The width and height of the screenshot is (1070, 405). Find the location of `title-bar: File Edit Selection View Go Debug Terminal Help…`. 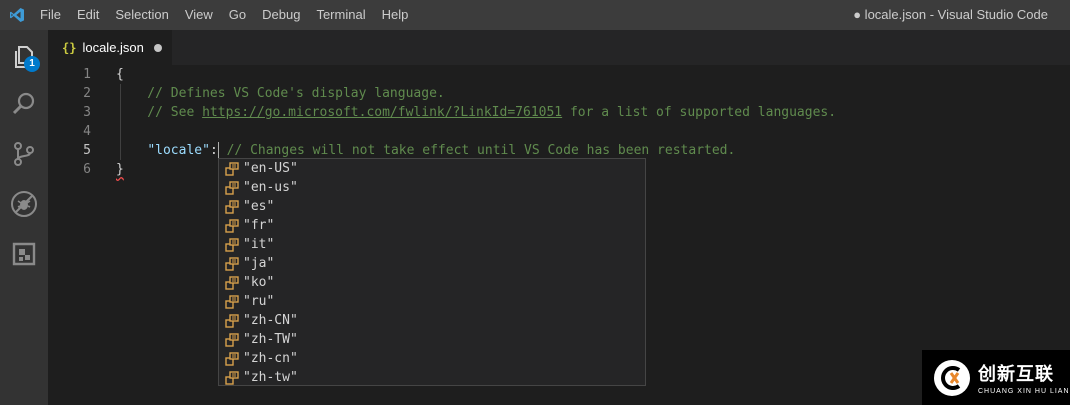

title-bar: File Edit Selection View Go Debug Terminal Help… is located at coordinates (535, 15).